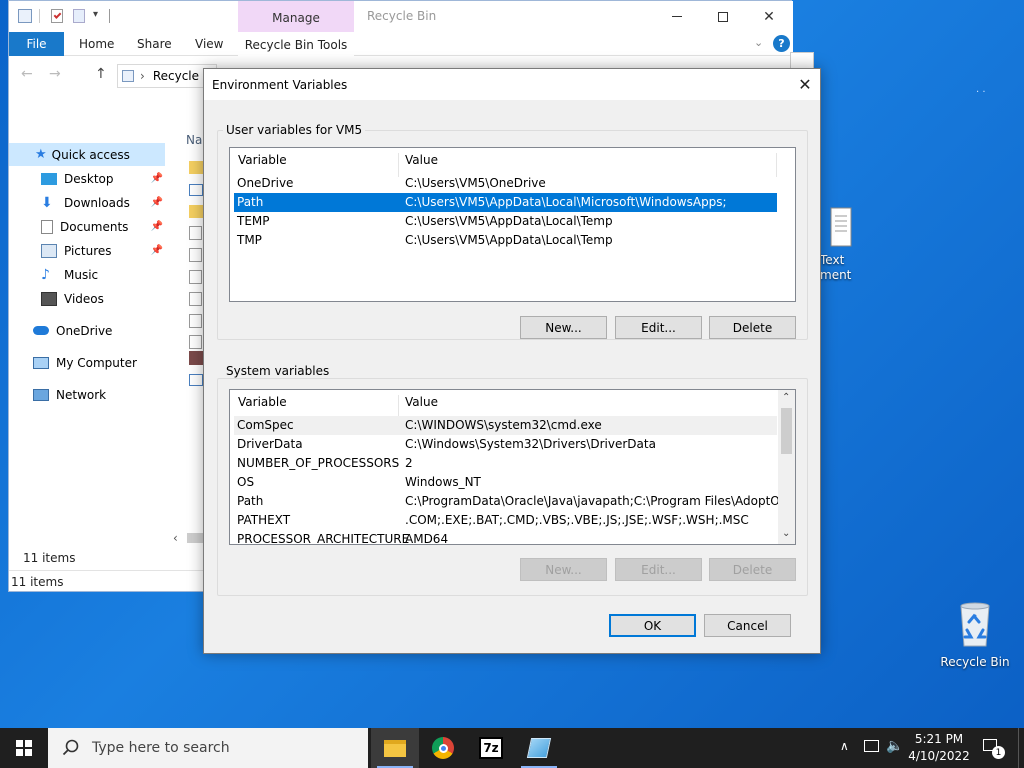 The height and width of the screenshot is (768, 1024). I want to click on sidebar-item-desktop: Desktop 📌, so click(88, 178).